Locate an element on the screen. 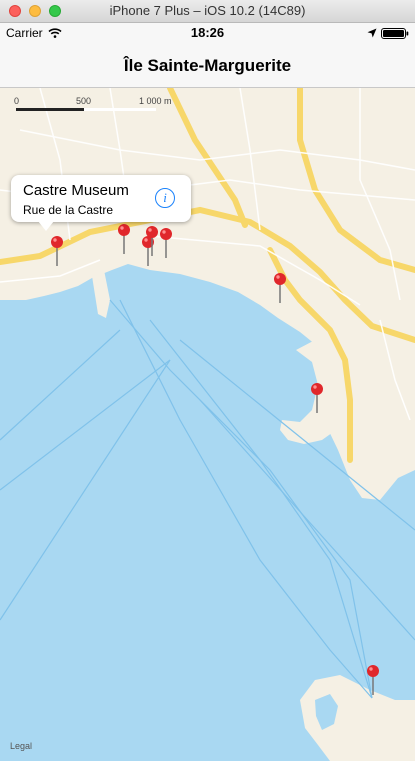 The width and height of the screenshot is (415, 761). callout-tail is located at coordinates (46, 226).